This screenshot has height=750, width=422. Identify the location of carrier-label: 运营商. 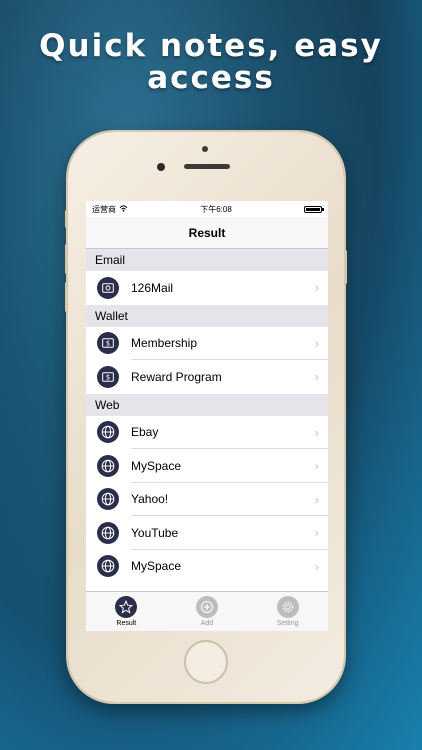
(104, 209).